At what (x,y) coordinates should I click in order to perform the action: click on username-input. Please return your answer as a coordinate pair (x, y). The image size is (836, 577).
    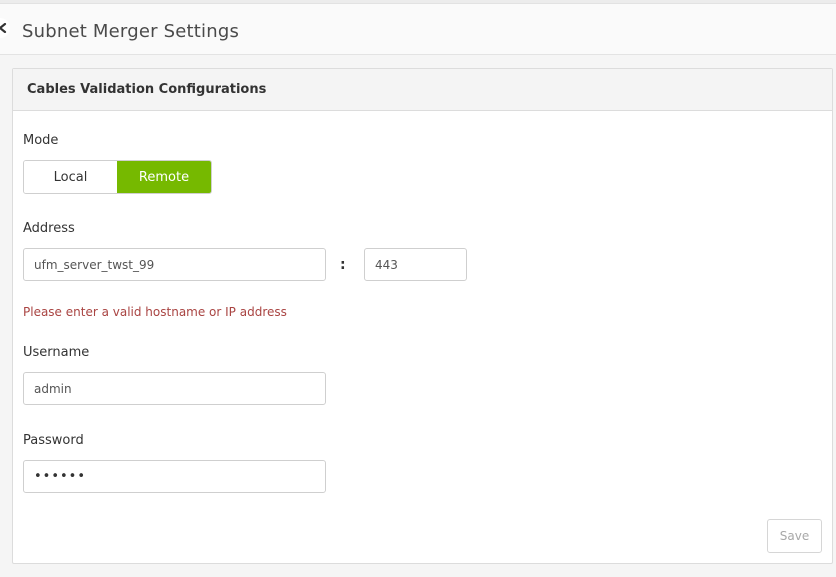
    Looking at the image, I should click on (174, 388).